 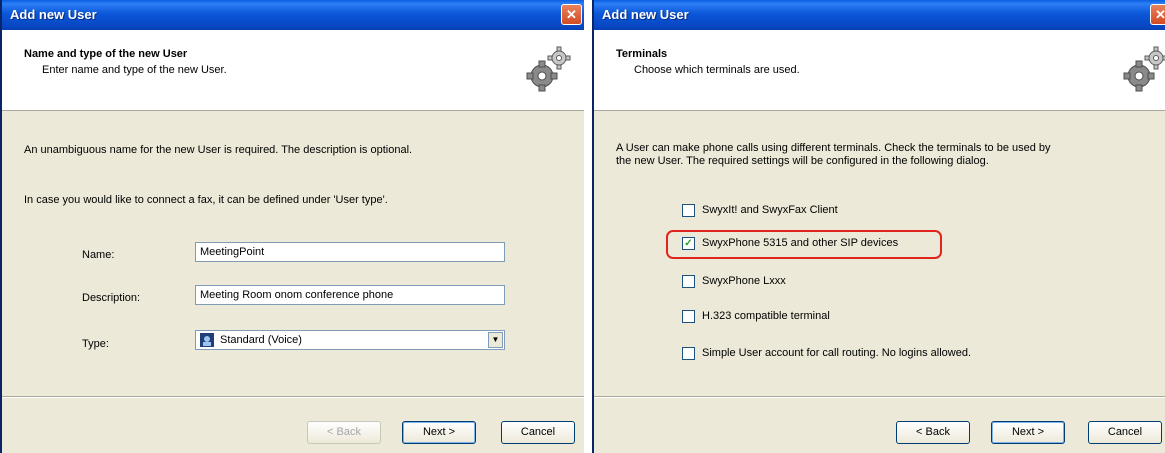 I want to click on terminal-label: SwyxIt! and SwyxFax Client, so click(x=770, y=210).